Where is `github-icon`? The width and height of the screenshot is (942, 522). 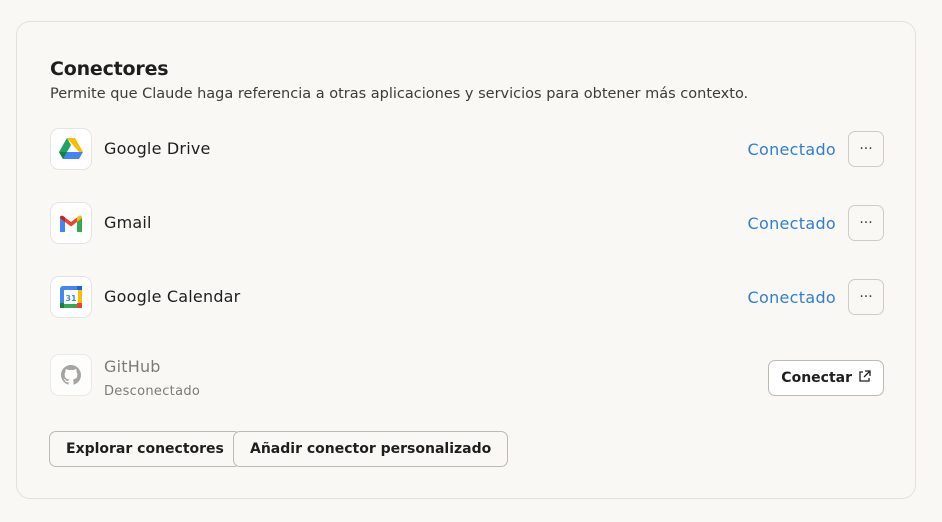
github-icon is located at coordinates (71, 375).